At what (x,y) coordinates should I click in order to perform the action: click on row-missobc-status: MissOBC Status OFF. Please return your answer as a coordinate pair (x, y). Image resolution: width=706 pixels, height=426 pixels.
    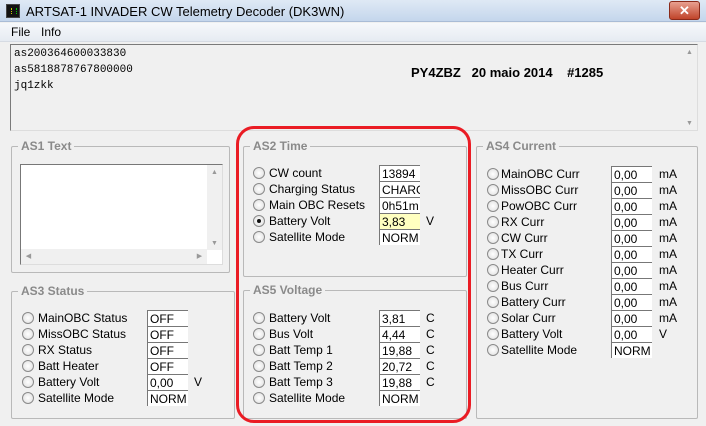
    Looking at the image, I should click on (123, 334).